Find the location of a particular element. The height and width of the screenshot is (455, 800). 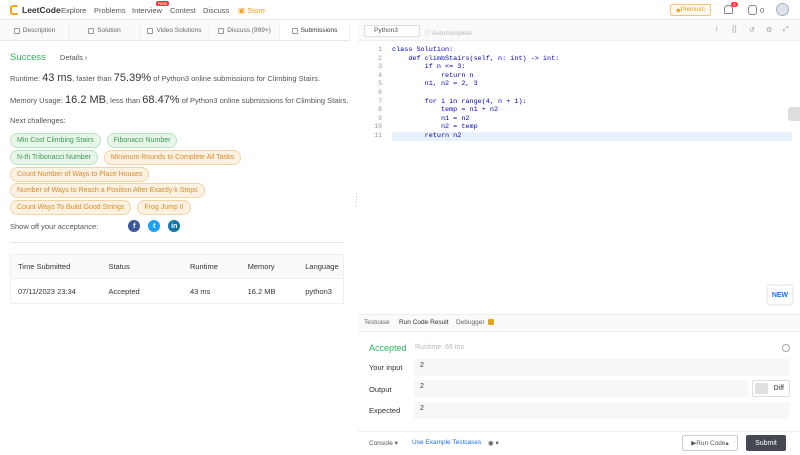

code-line: for i in range(4, n + 1): is located at coordinates (459, 101).